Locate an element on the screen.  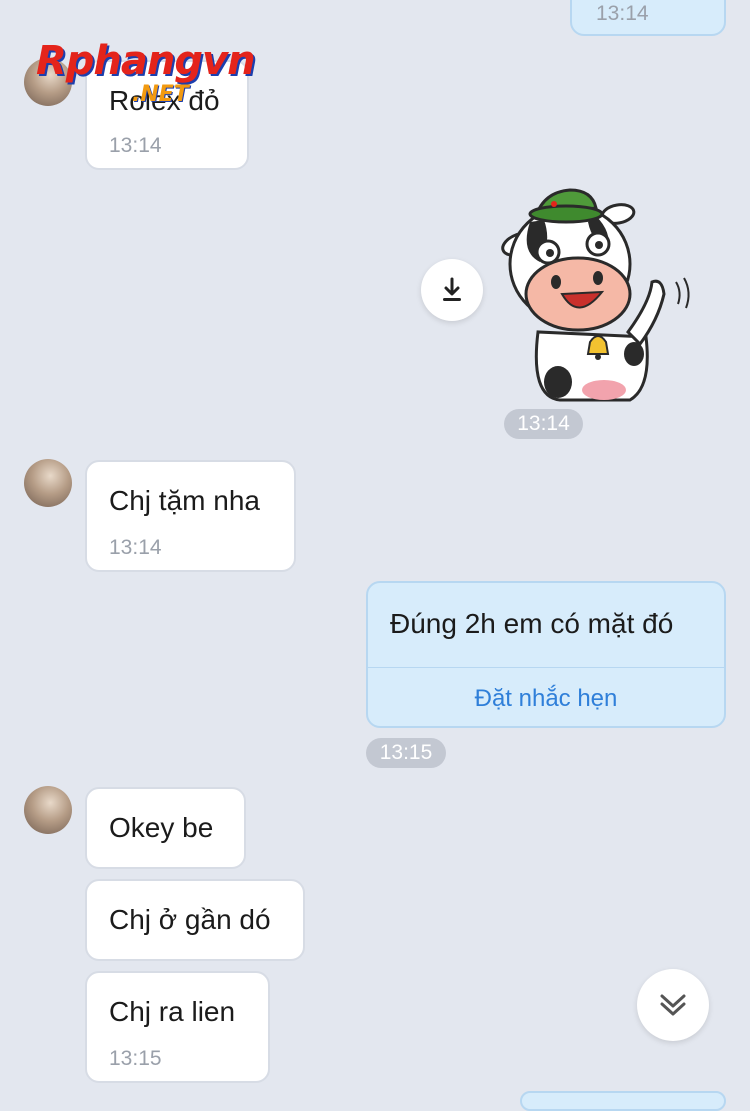
message-text: Chj tặm nha is located at coordinates (184, 500).